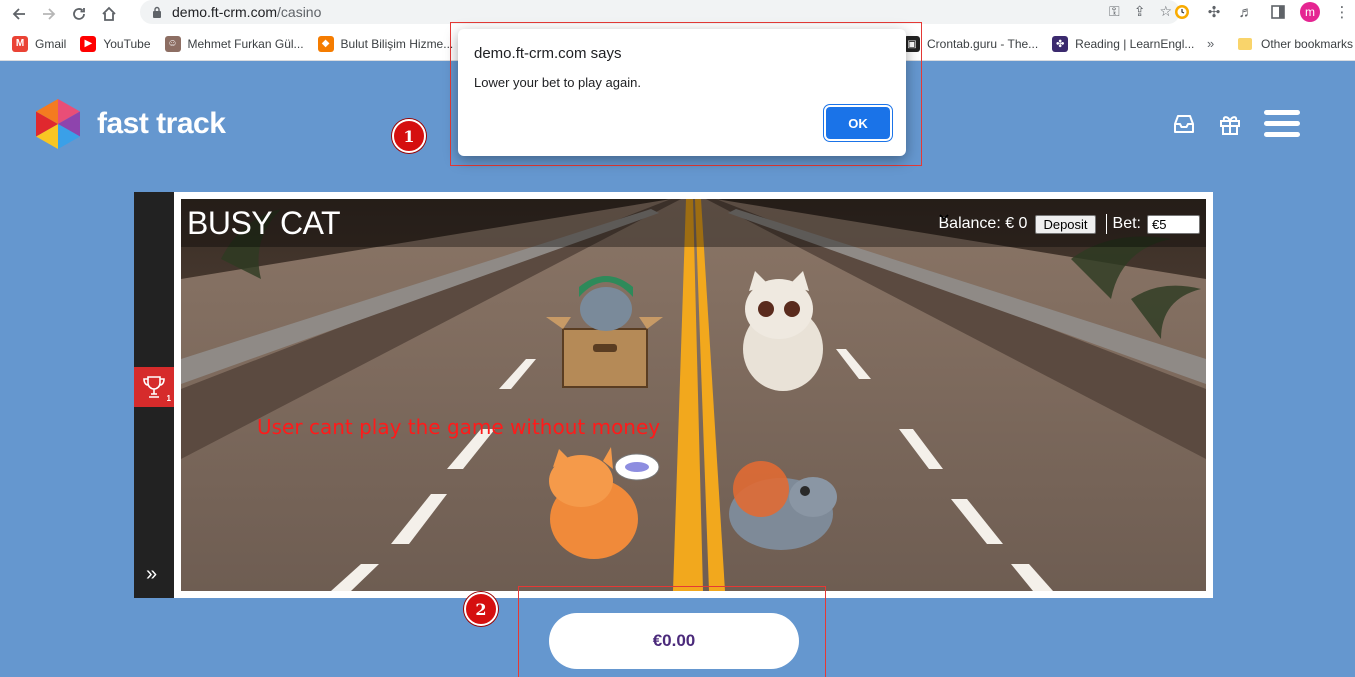  I want to click on expand-chevrons-icon: », so click(151, 574).